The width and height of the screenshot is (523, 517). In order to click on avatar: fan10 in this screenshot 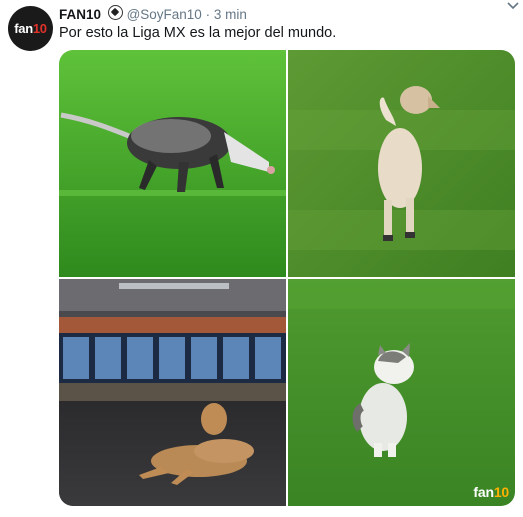, I will do `click(30, 28)`.